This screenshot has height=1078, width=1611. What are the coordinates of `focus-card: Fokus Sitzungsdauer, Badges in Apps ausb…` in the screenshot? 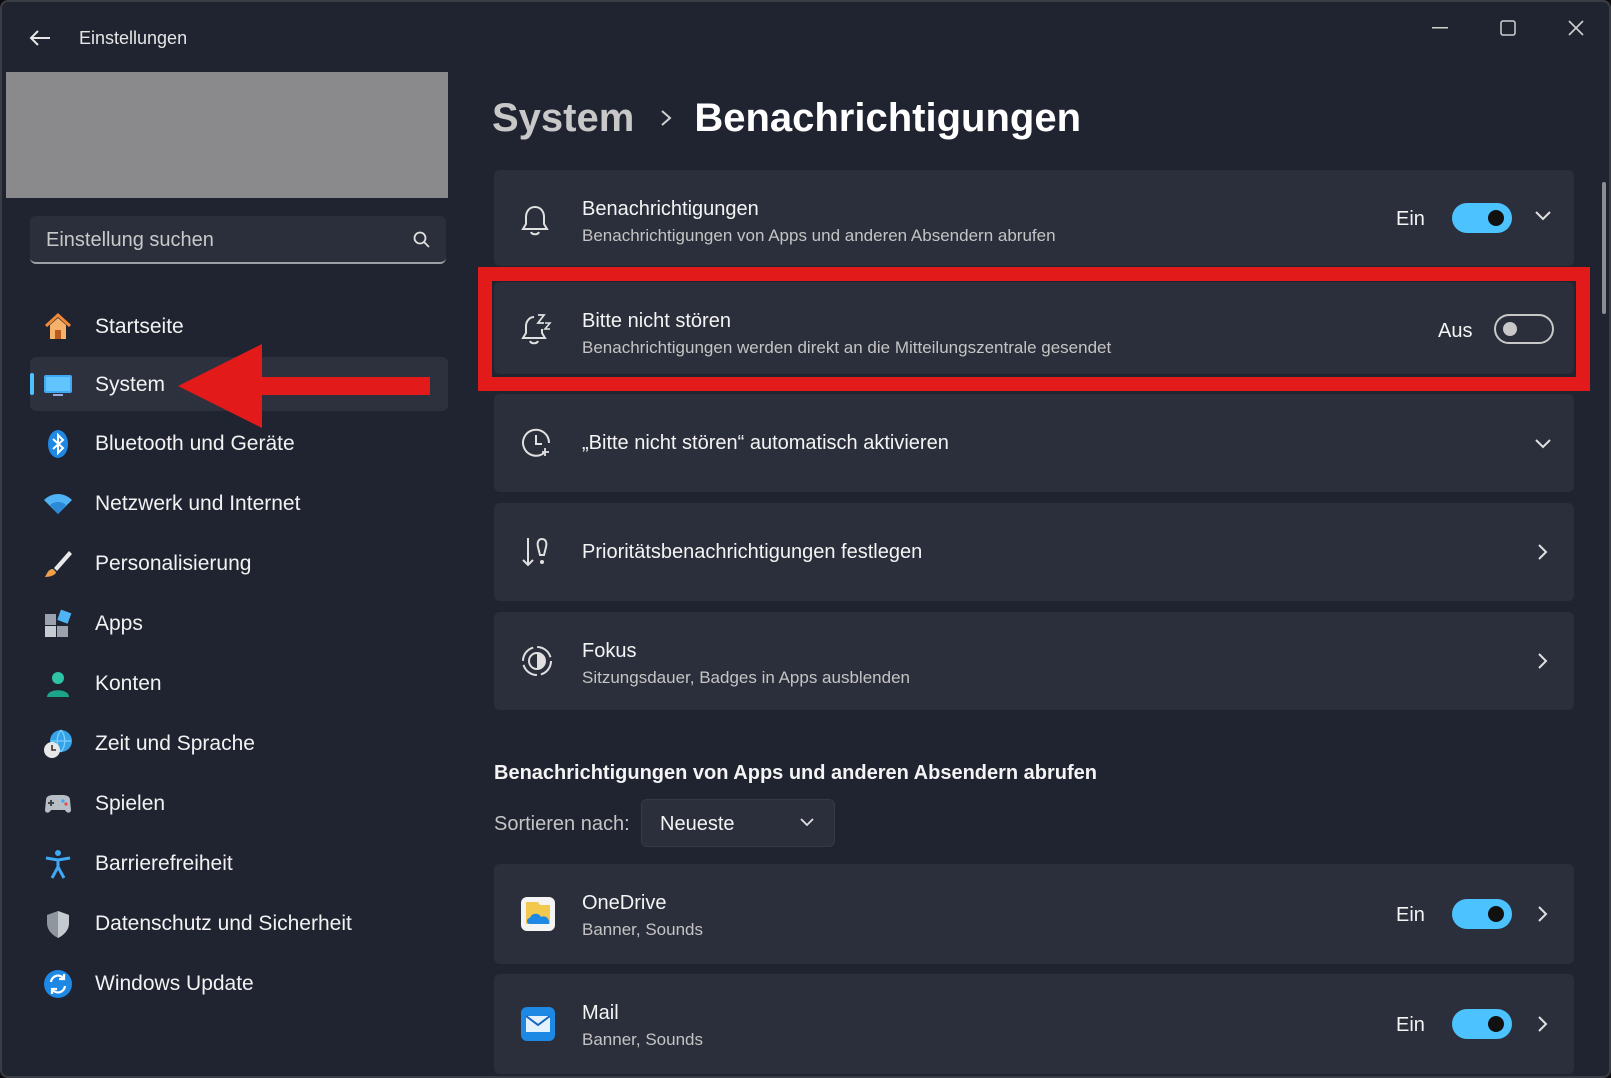 It's located at (1034, 661).